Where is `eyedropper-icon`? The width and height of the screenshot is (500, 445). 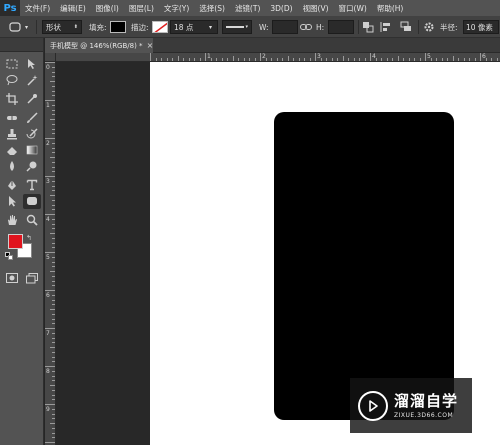 eyedropper-icon is located at coordinates (32, 99).